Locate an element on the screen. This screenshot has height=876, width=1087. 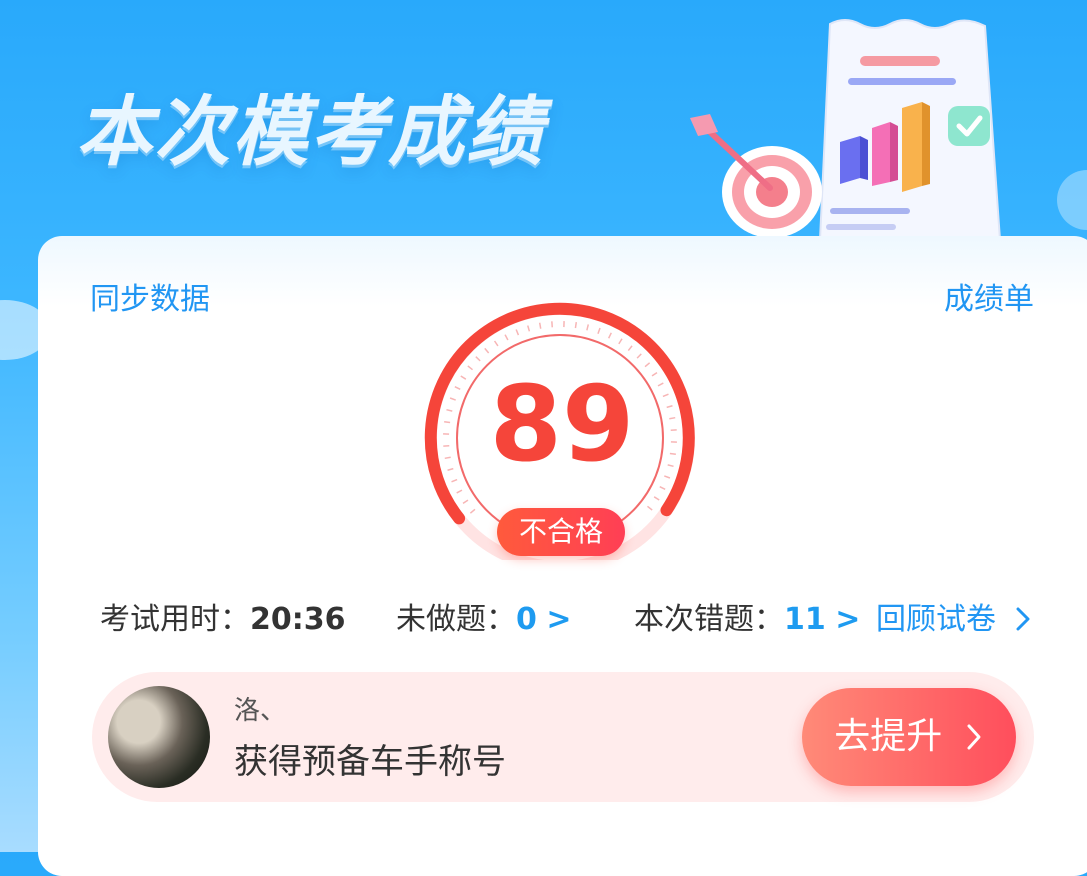
undone-label: 未做题： is located at coordinates (456, 619).